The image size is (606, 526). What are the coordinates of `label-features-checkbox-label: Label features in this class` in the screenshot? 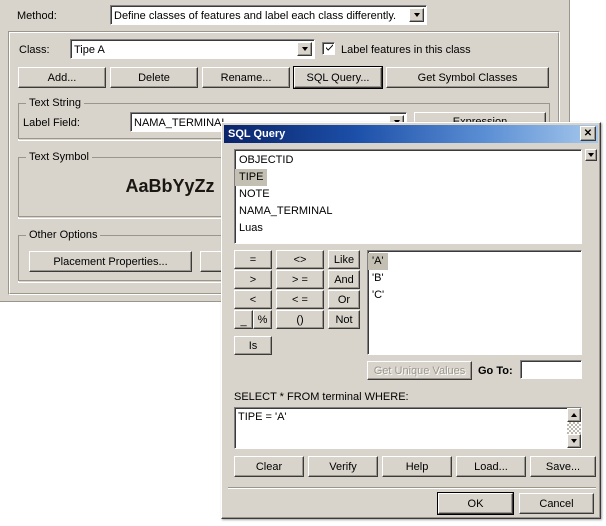 It's located at (406, 50).